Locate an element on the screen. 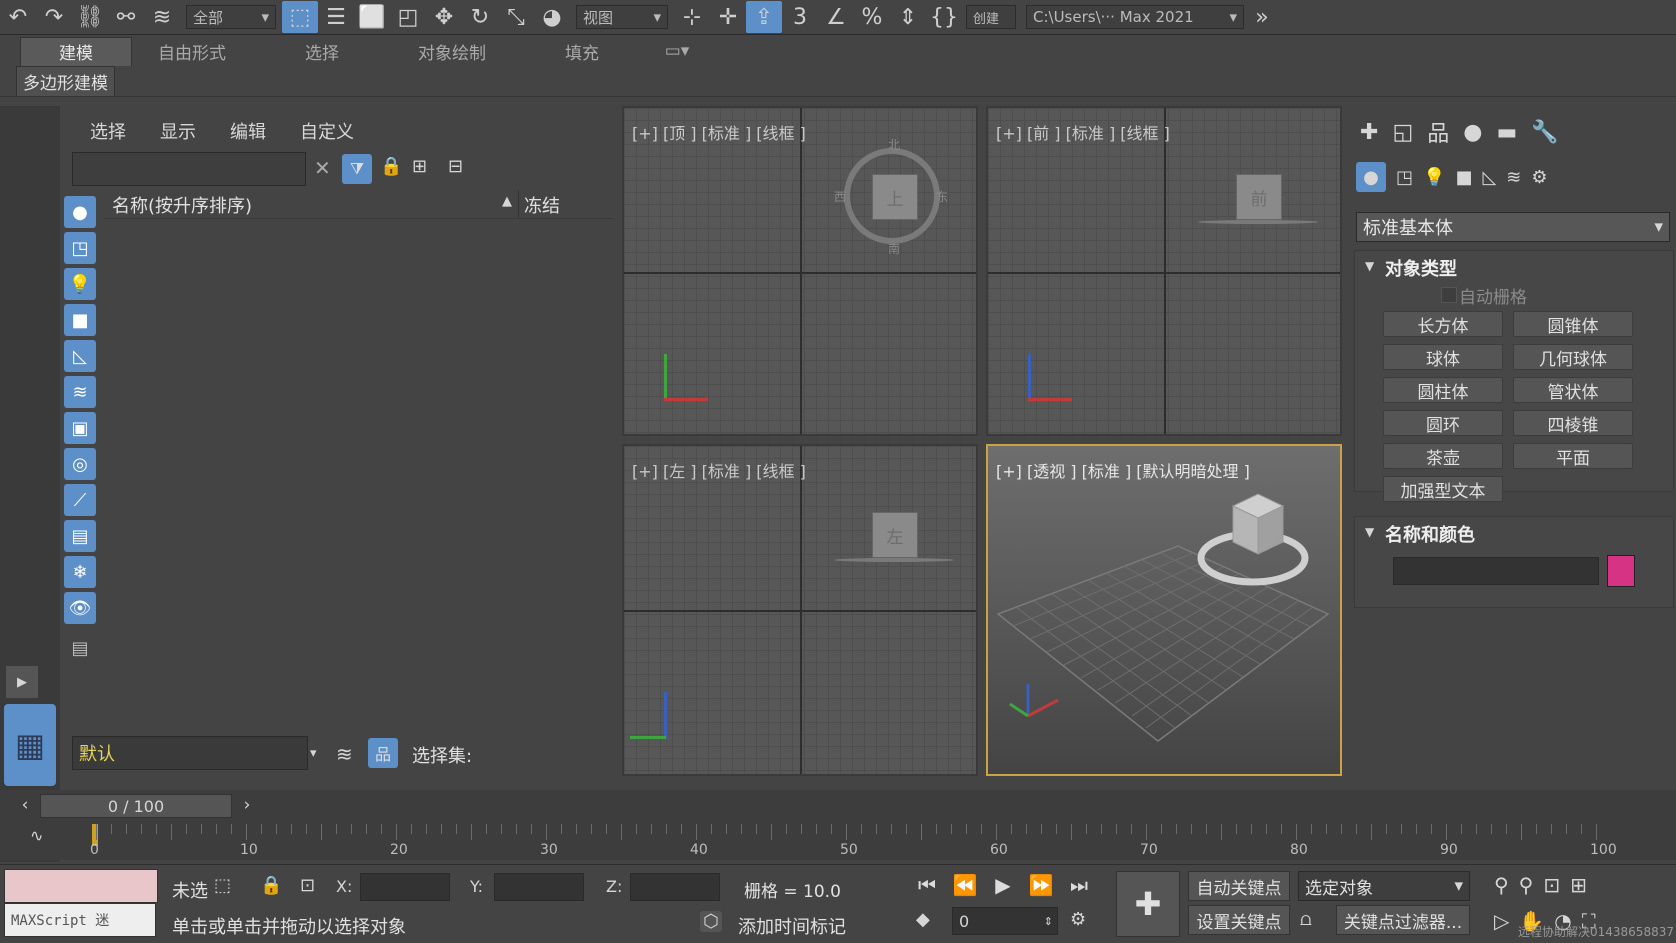 The image size is (1676, 943). textplus-button: 加强型文本 is located at coordinates (1443, 489).